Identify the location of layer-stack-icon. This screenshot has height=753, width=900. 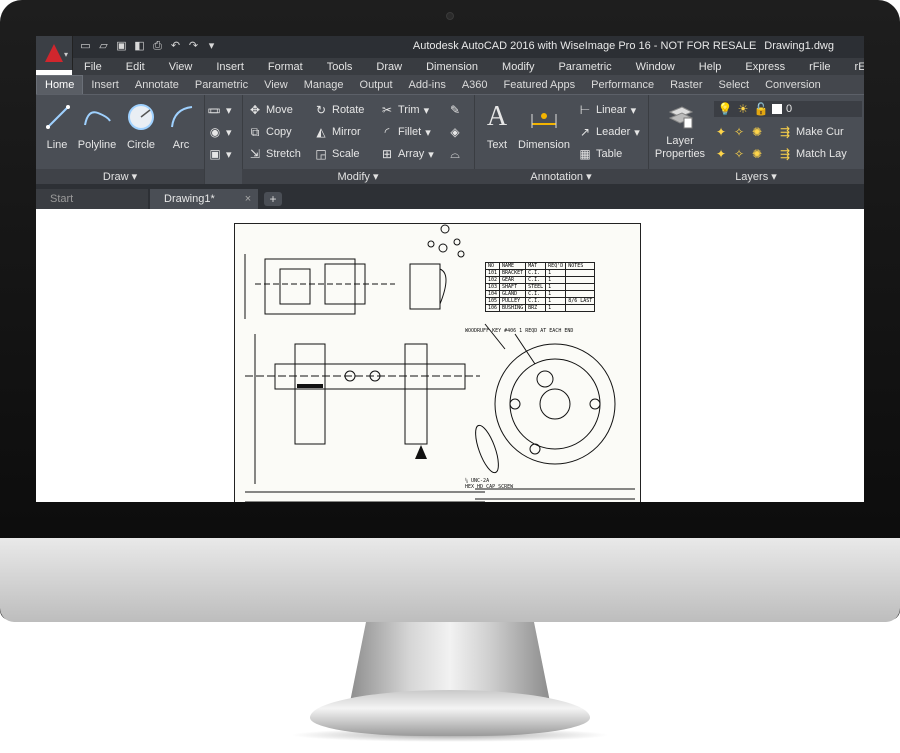
(680, 117).